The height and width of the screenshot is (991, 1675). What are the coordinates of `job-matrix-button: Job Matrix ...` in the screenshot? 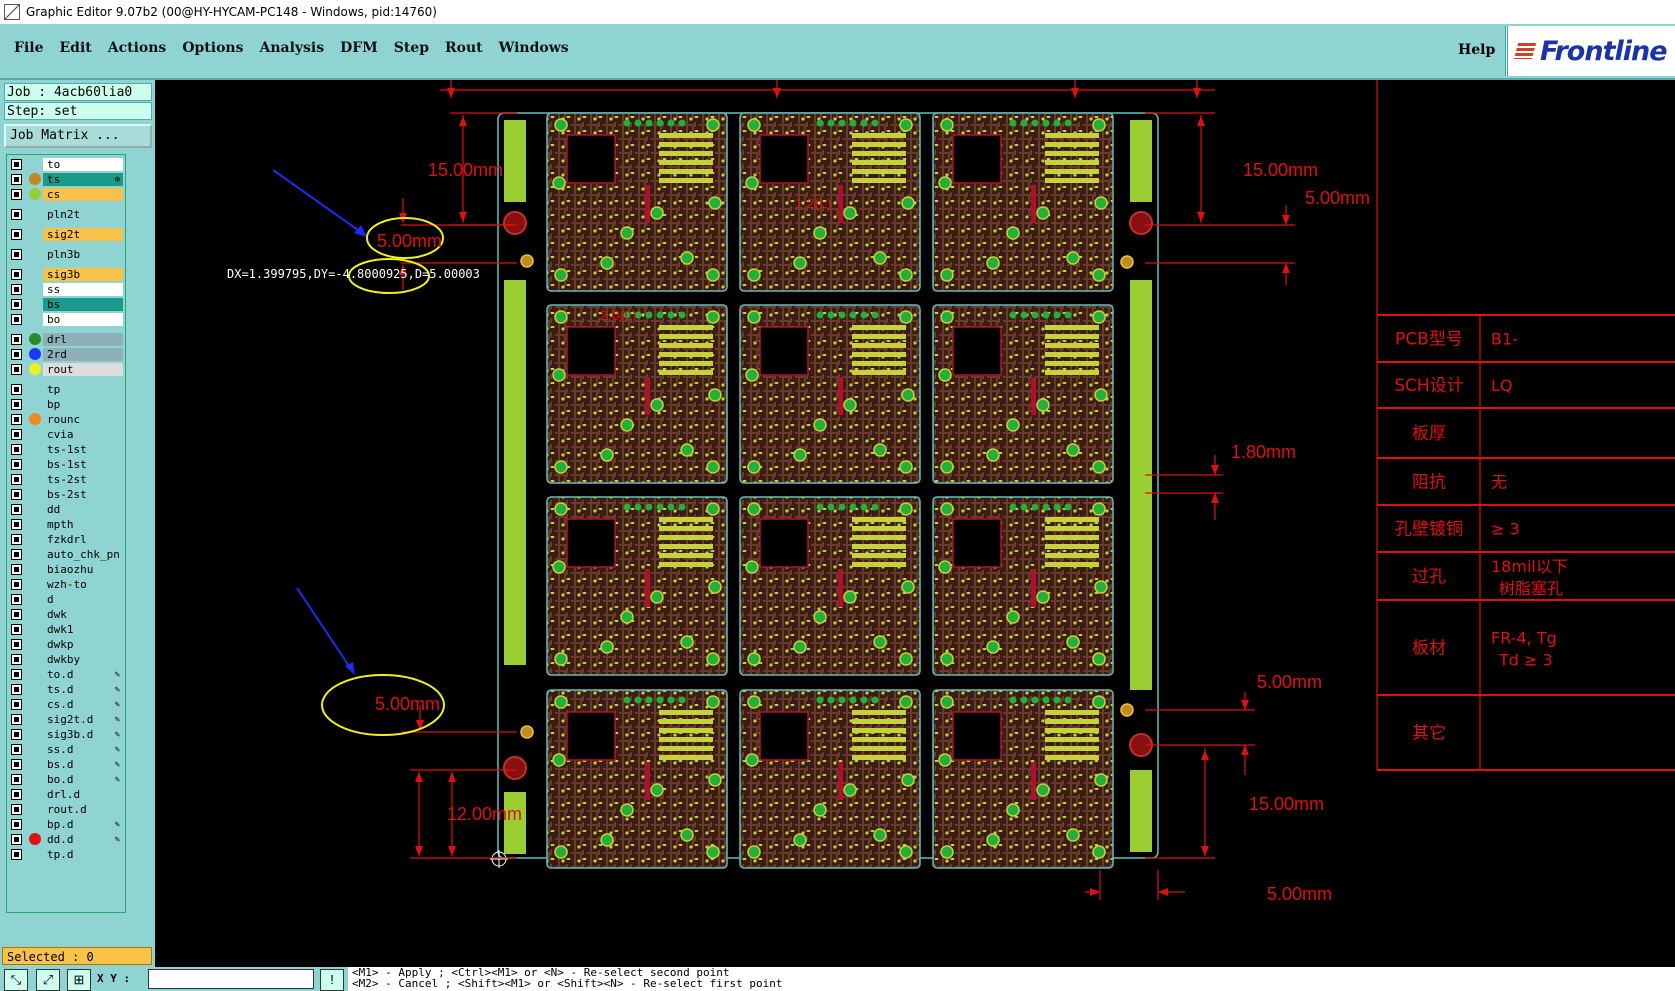 It's located at (78, 136).